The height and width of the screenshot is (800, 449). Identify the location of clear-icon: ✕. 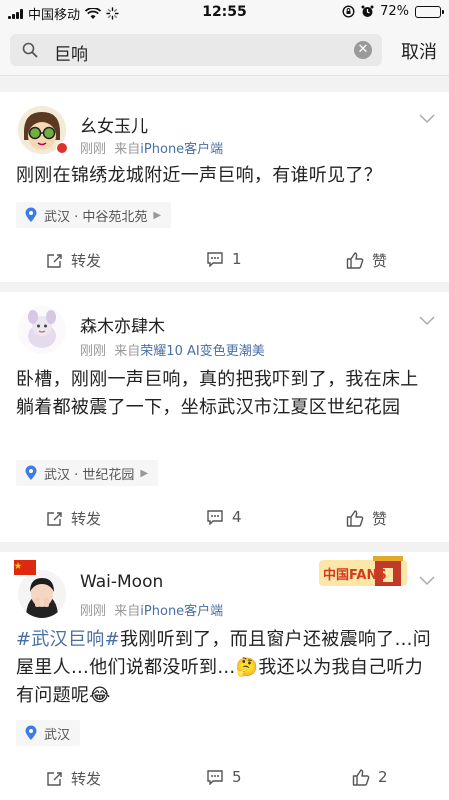
(363, 50).